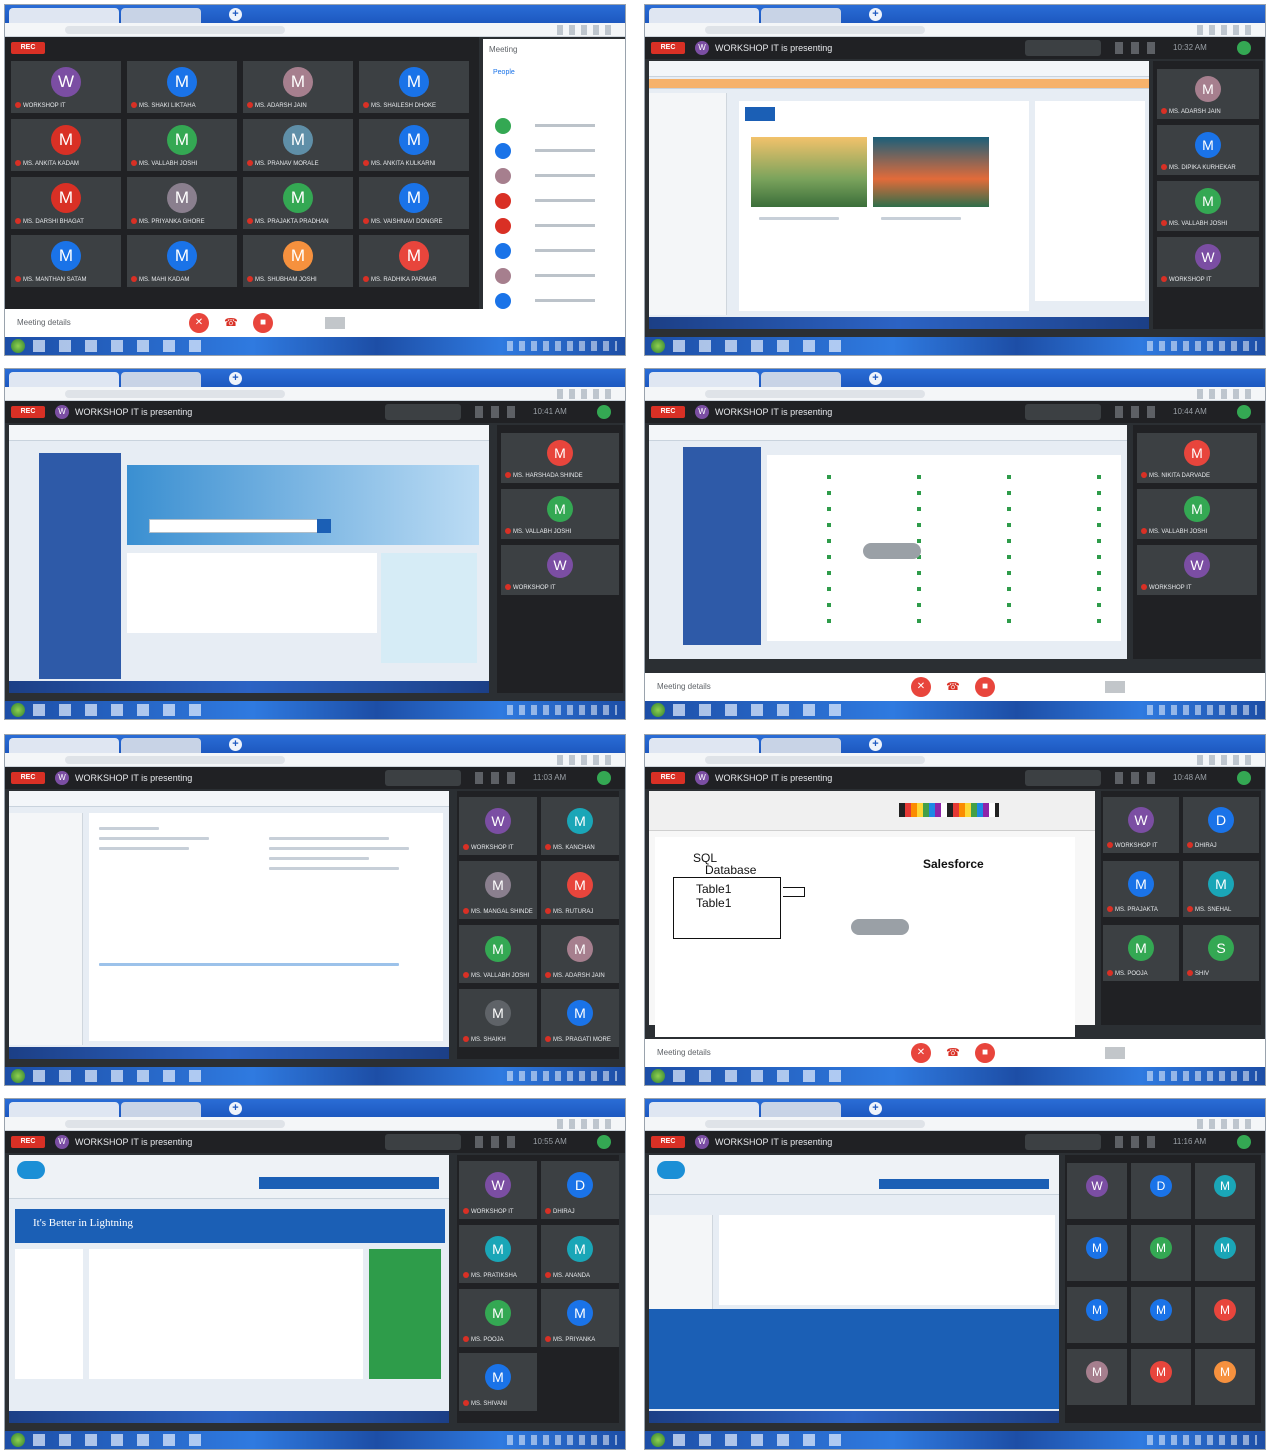 The height and width of the screenshot is (1450, 1268). Describe the element at coordinates (1097, 1191) in the screenshot. I see `participant-tile: W` at that location.